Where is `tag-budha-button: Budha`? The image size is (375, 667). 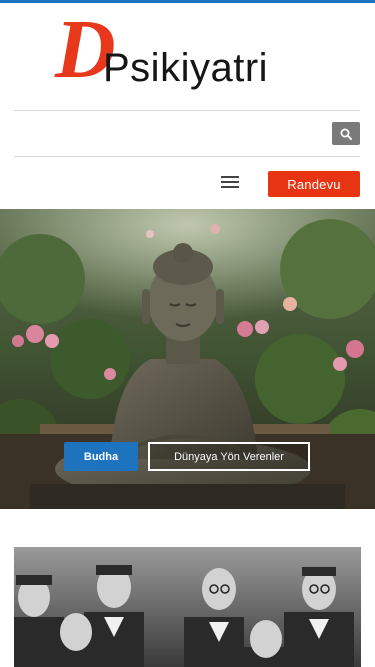 tag-budha-button: Budha is located at coordinates (101, 456).